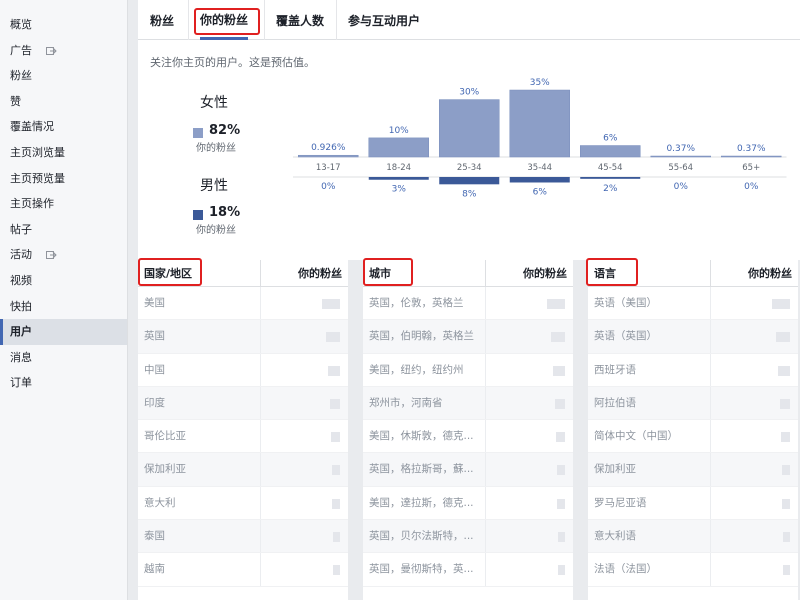  Describe the element at coordinates (63, 255) in the screenshot. I see `sidebar-item-events: 活动` at that location.